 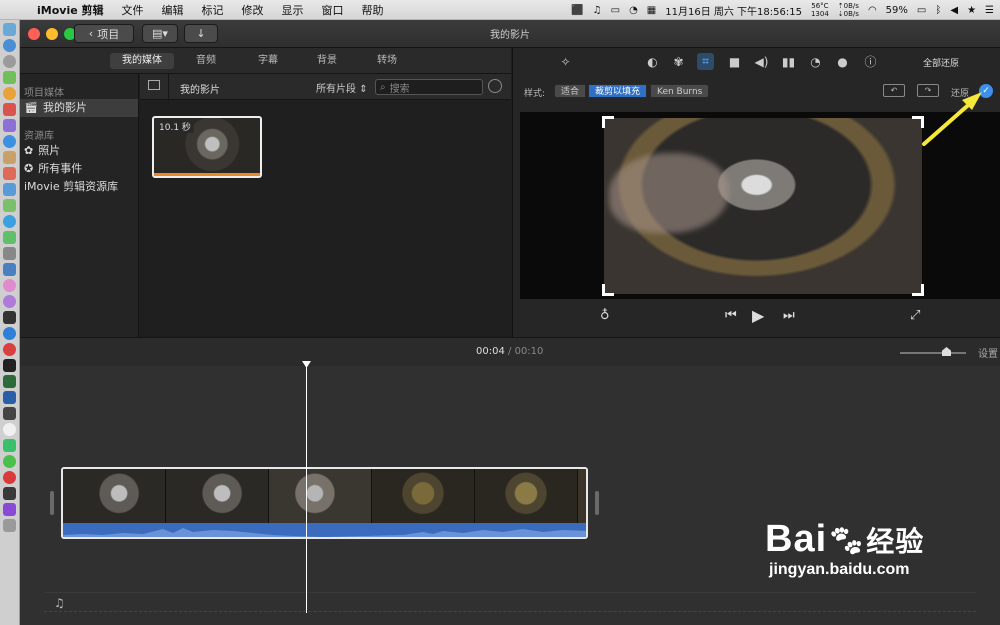 I want to click on music-track: ♫, so click(x=510, y=602).